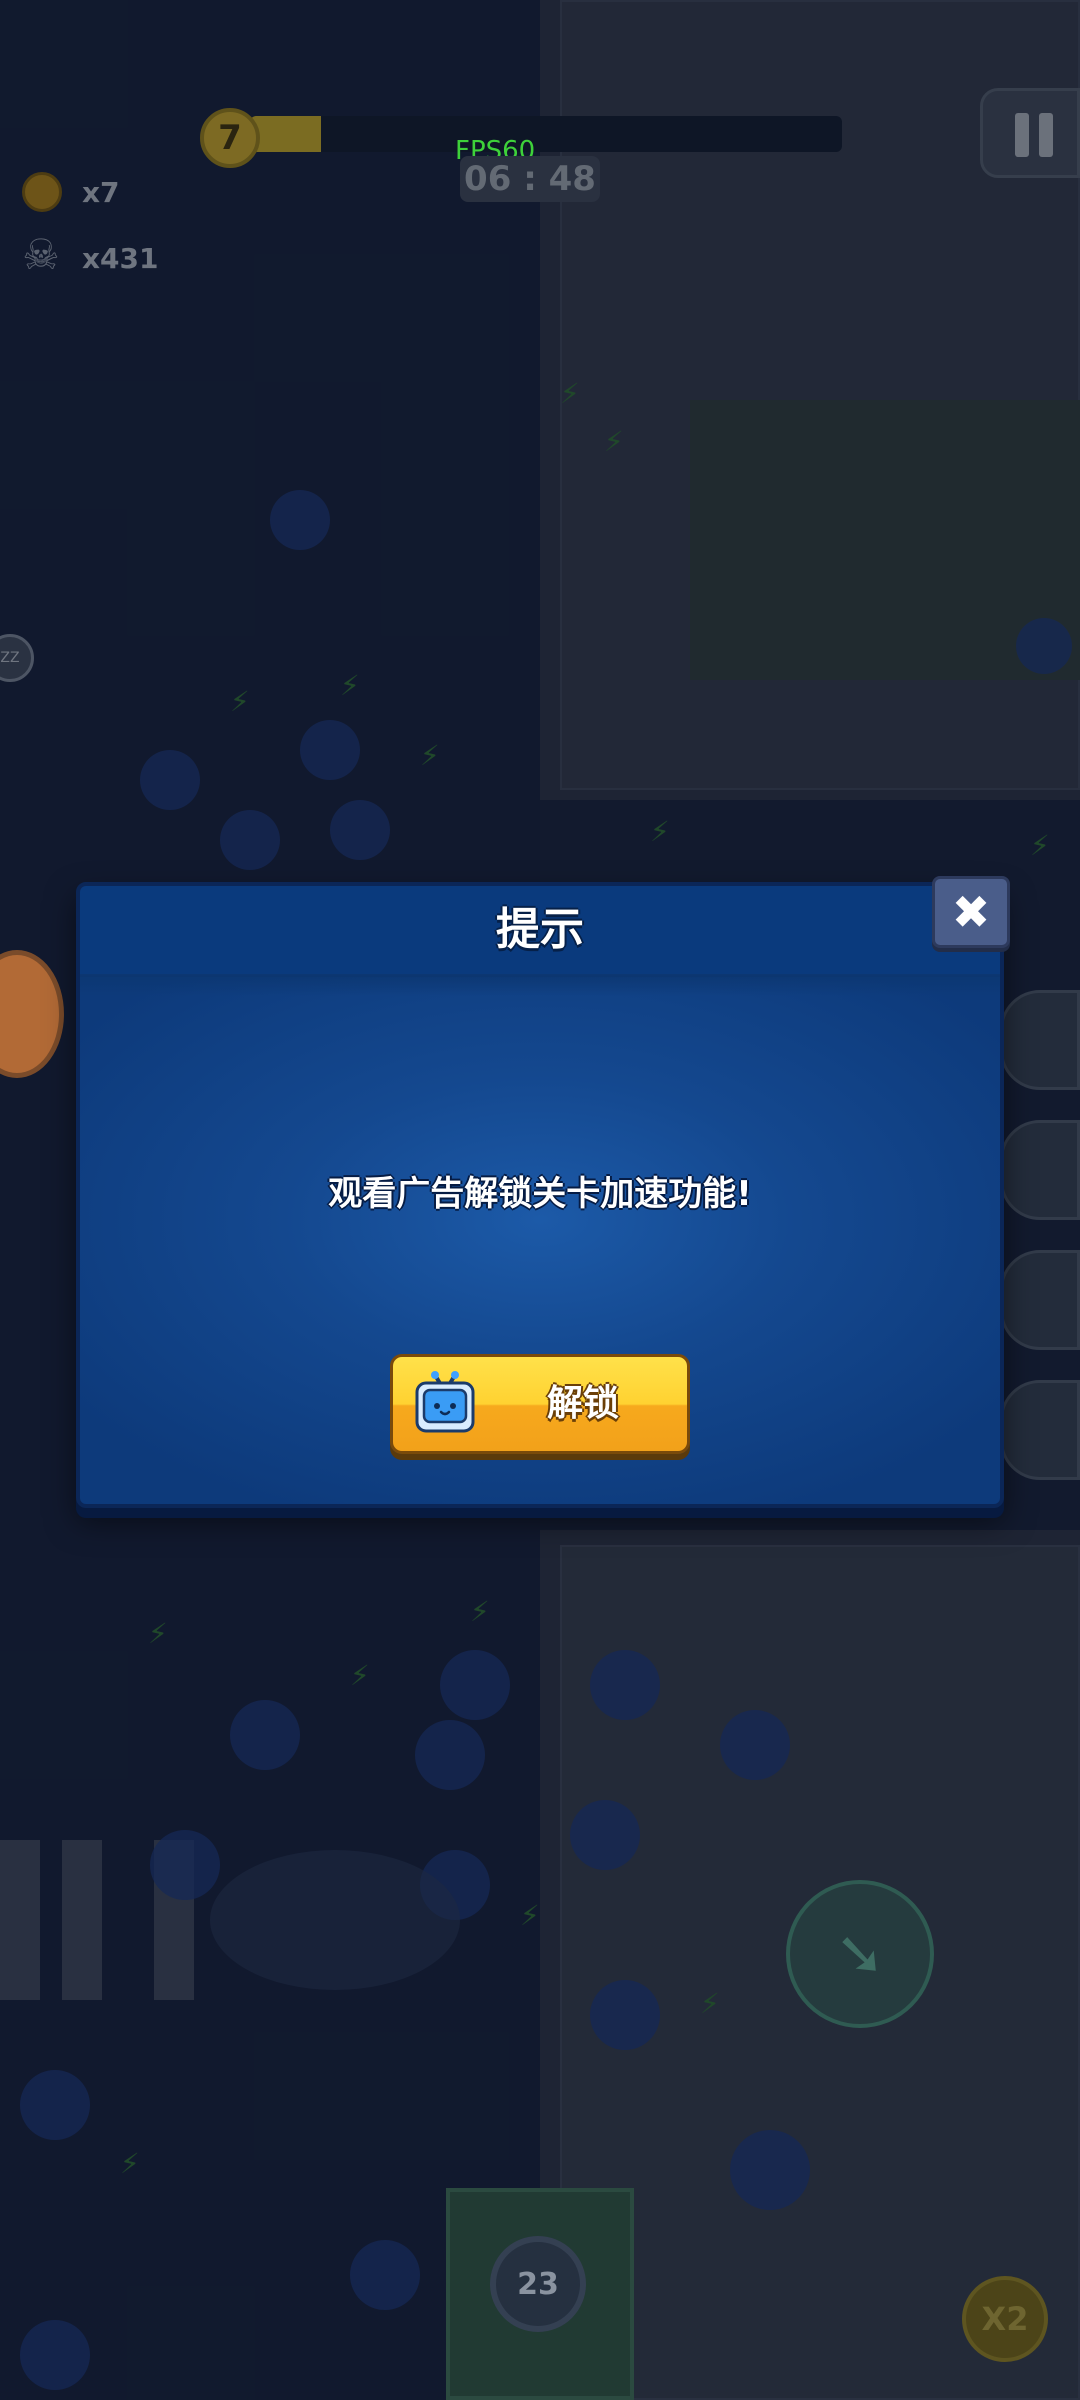 Image resolution: width=1080 pixels, height=2400 pixels. I want to click on unlock-label: 解锁, so click(582, 1403).